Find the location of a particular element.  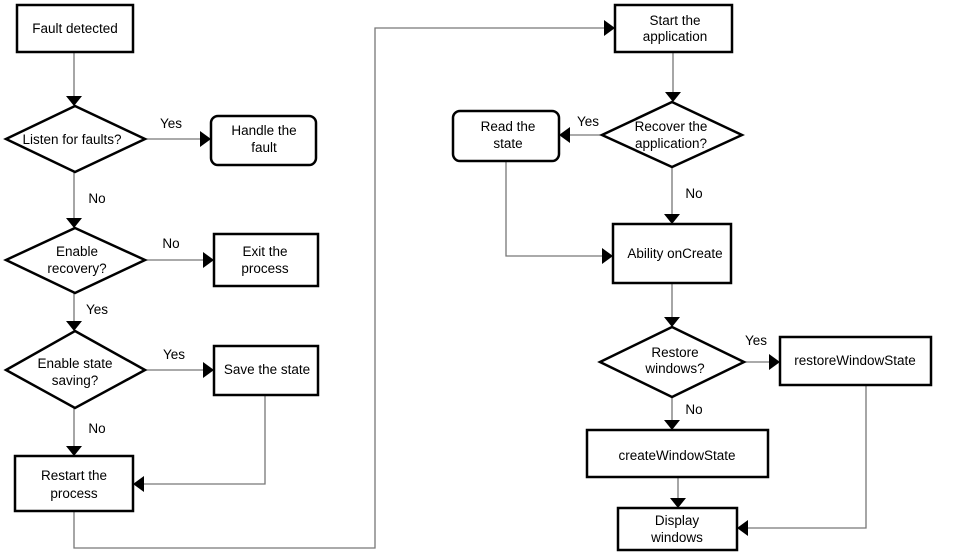

node-restore-window-state: restoreWindowState is located at coordinates (855, 361).